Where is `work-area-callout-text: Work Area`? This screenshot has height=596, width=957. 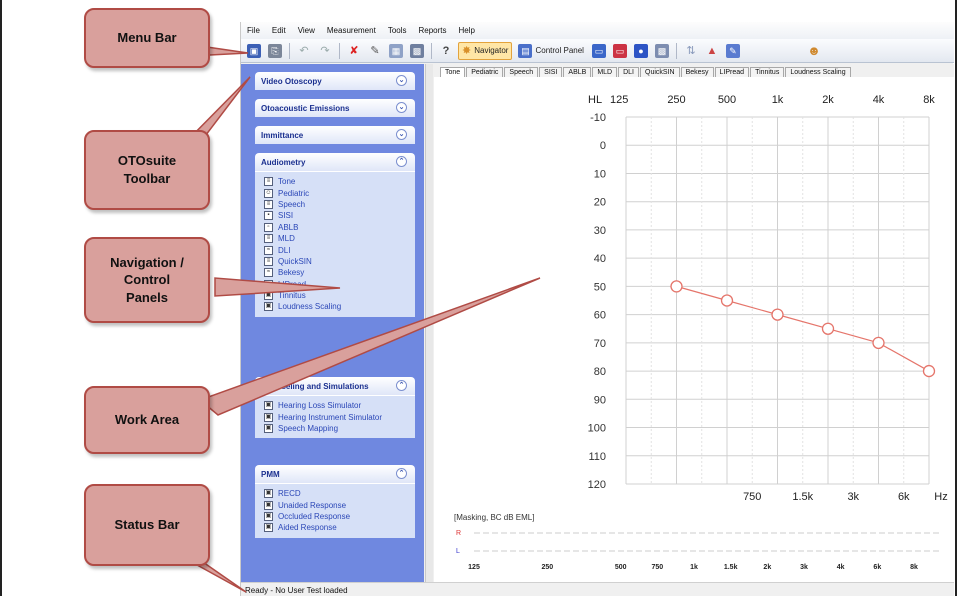 work-area-callout-text: Work Area is located at coordinates (147, 420).